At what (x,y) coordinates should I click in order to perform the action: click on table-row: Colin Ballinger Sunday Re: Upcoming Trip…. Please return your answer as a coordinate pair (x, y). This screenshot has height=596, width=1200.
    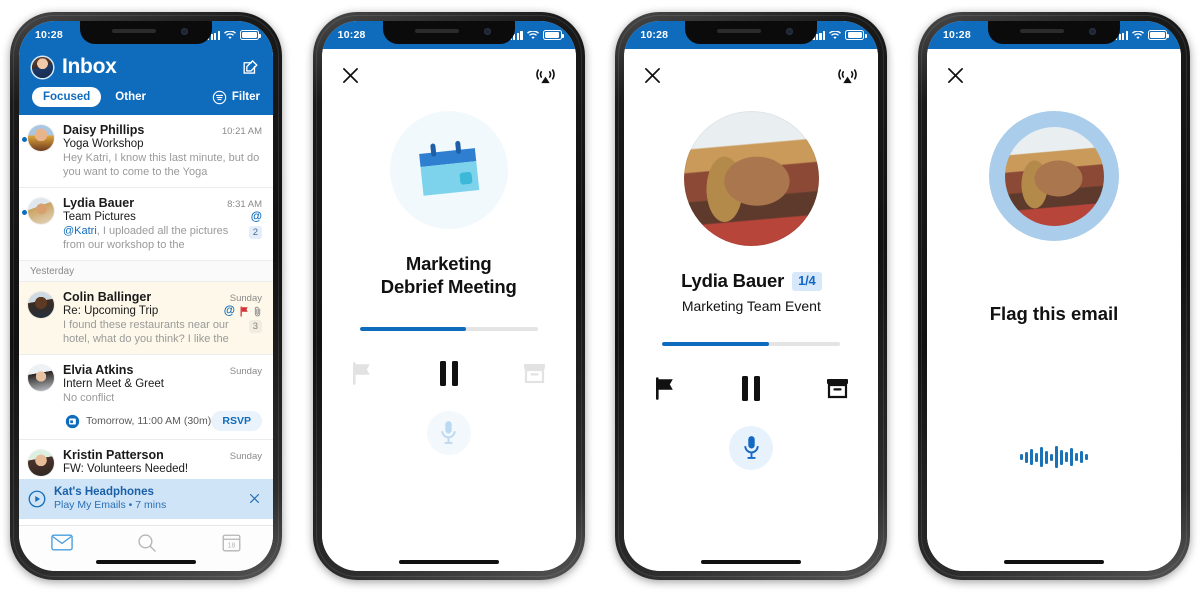
    Looking at the image, I should click on (146, 318).